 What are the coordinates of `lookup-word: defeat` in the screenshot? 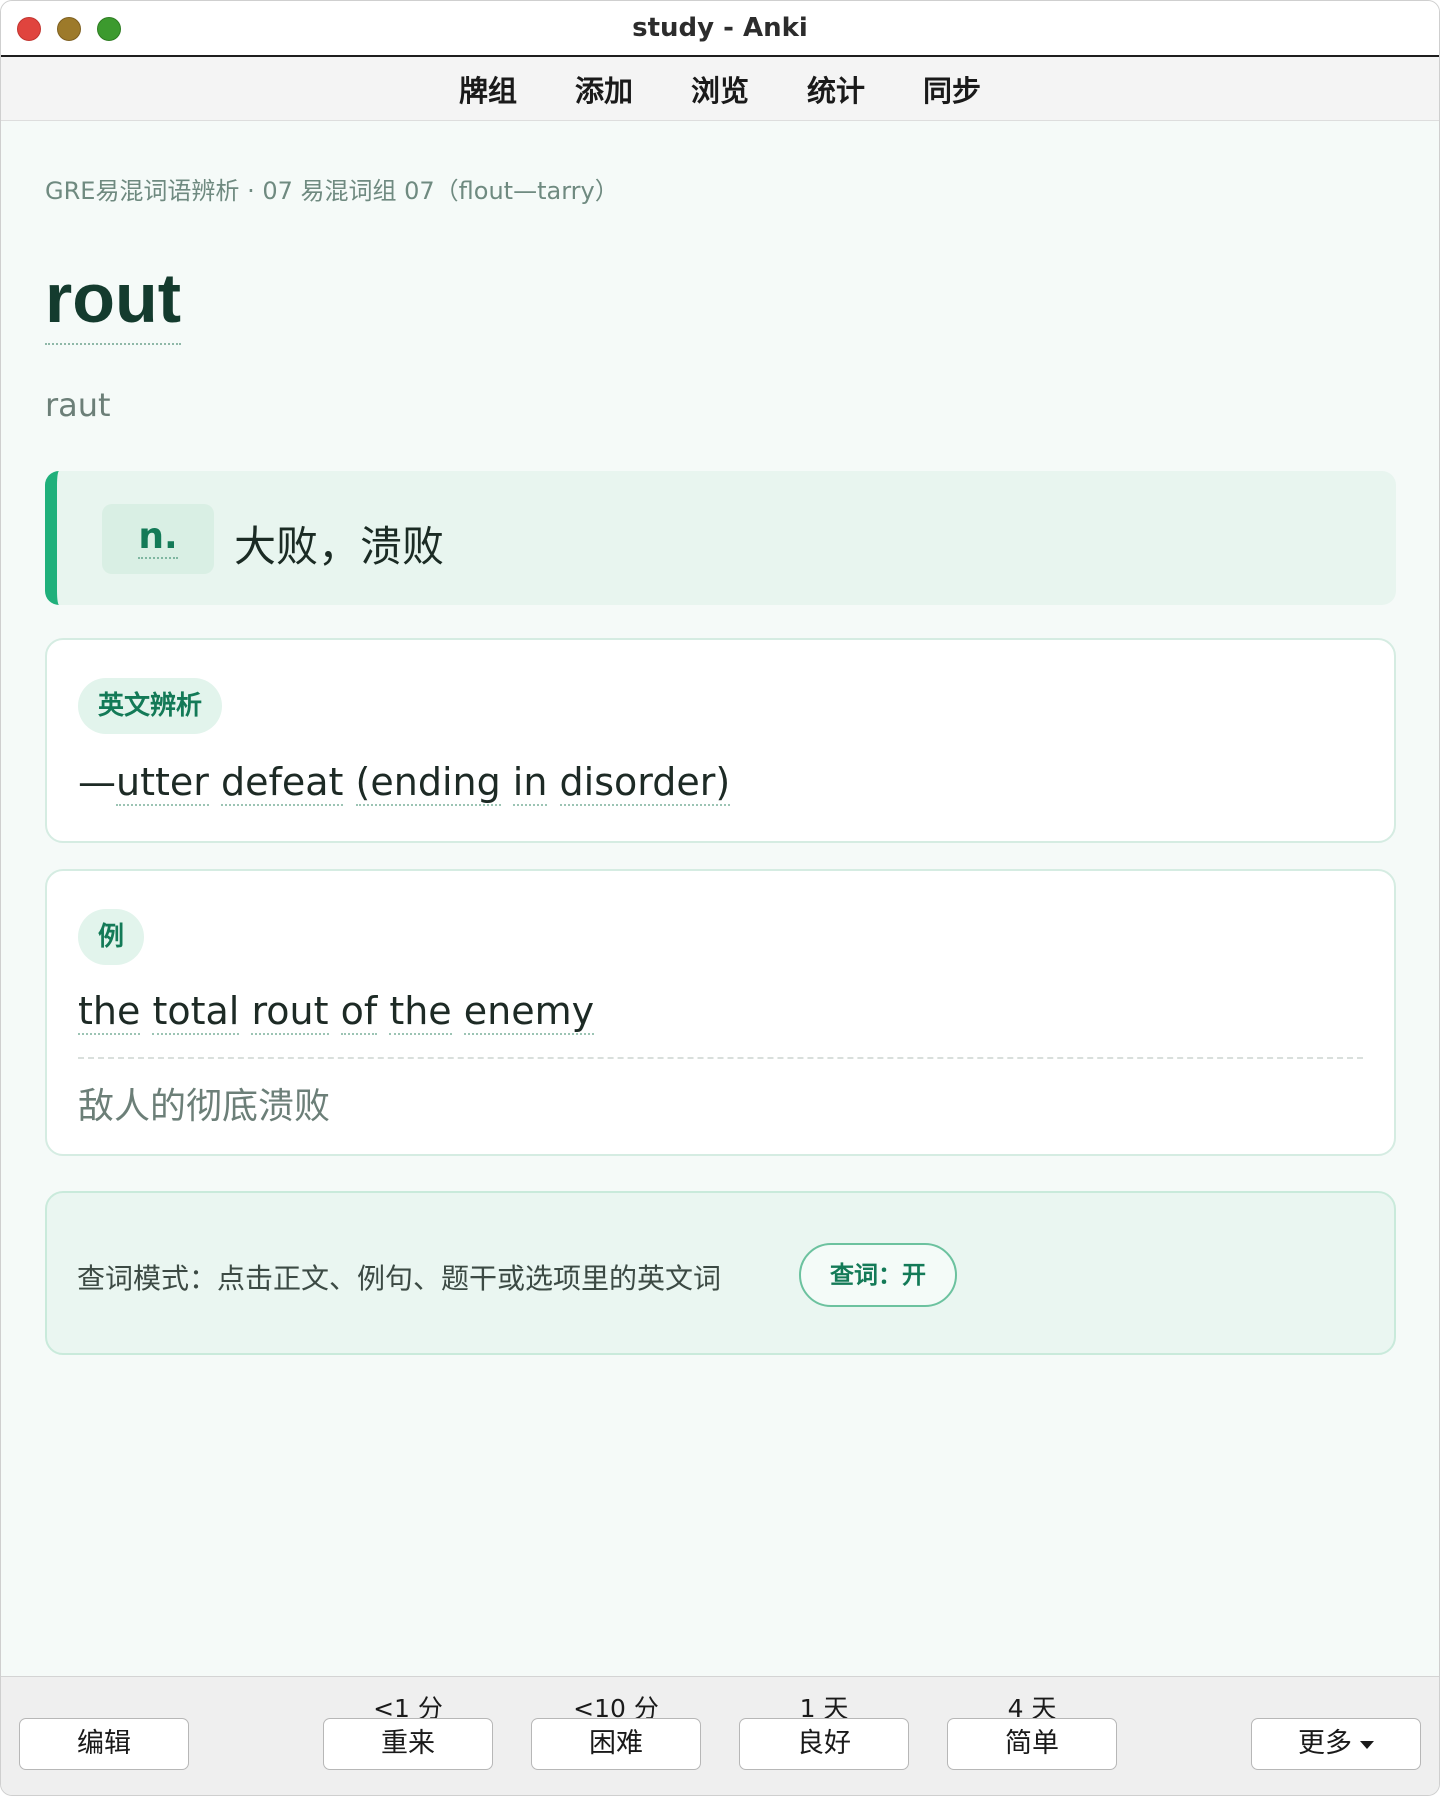 It's located at (282, 783).